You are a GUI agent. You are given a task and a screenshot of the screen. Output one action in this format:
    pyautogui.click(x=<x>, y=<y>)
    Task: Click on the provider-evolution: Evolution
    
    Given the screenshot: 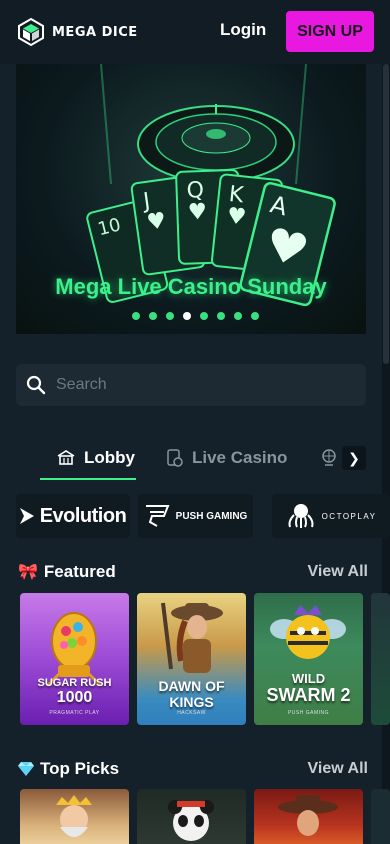 What is the action you would take?
    pyautogui.click(x=73, y=516)
    